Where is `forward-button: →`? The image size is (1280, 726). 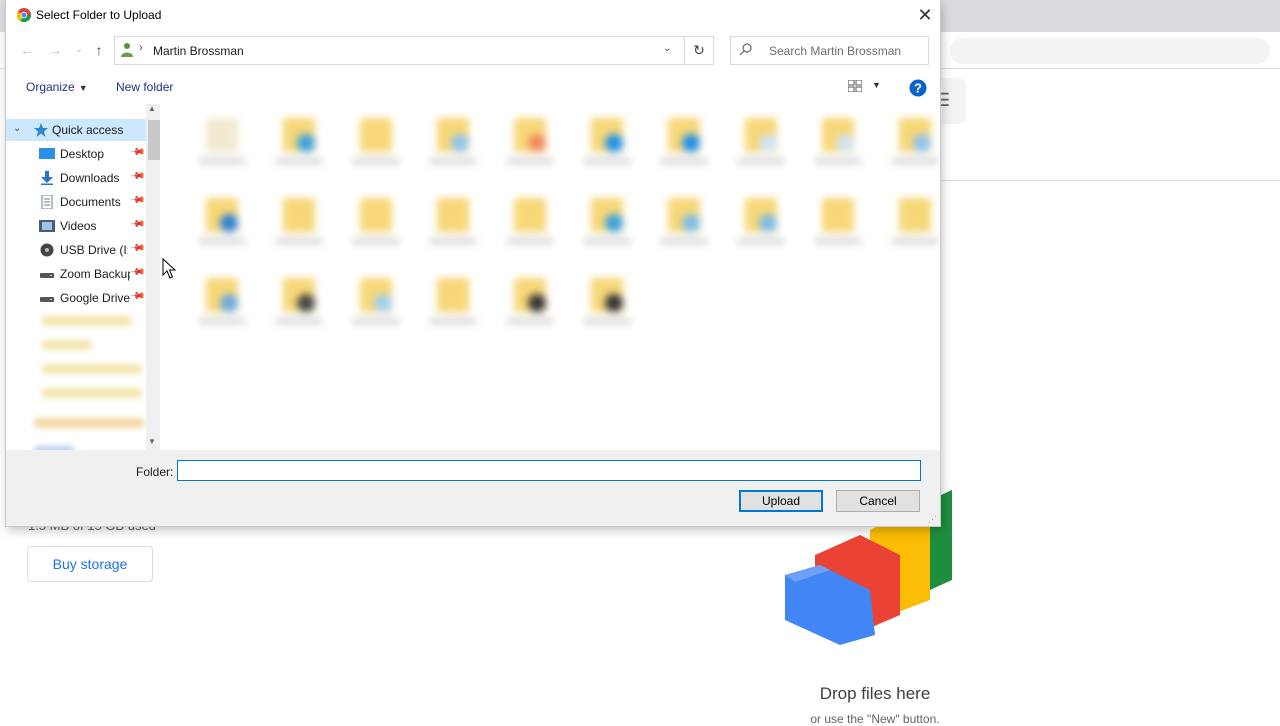 forward-button: → is located at coordinates (55, 50).